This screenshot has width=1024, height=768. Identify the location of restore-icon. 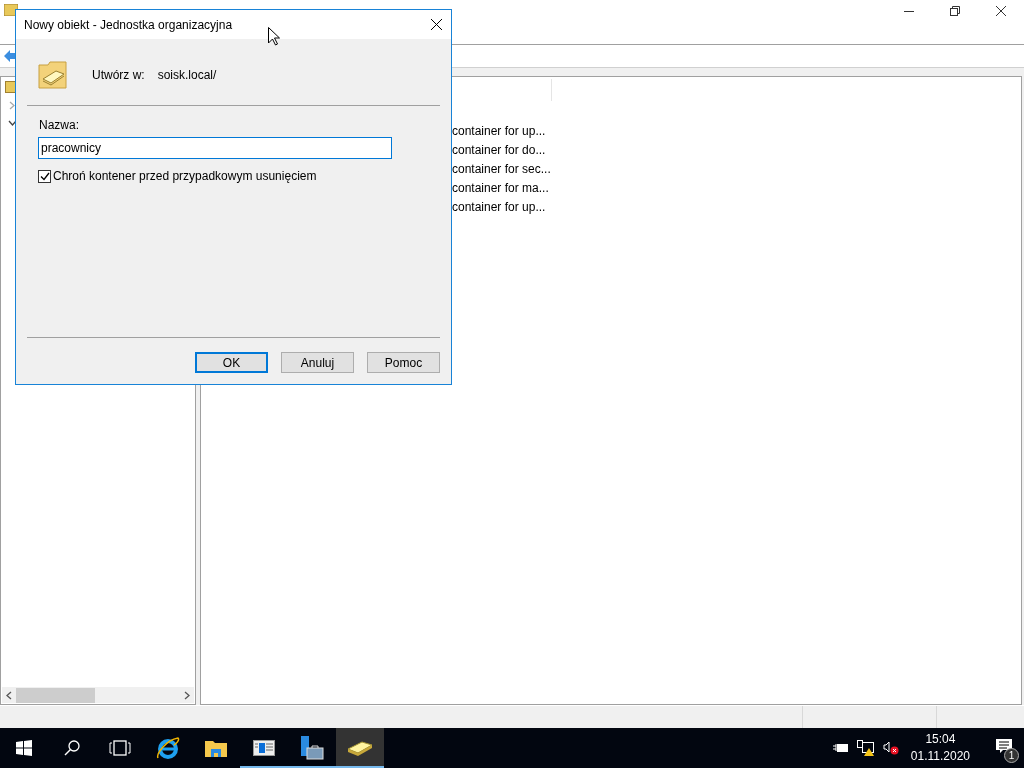
(955, 11).